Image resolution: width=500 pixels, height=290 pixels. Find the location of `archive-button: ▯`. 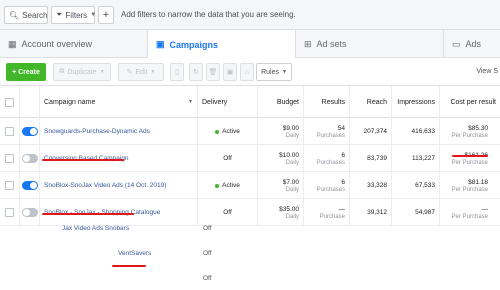

archive-button: ▯ is located at coordinates (177, 72).